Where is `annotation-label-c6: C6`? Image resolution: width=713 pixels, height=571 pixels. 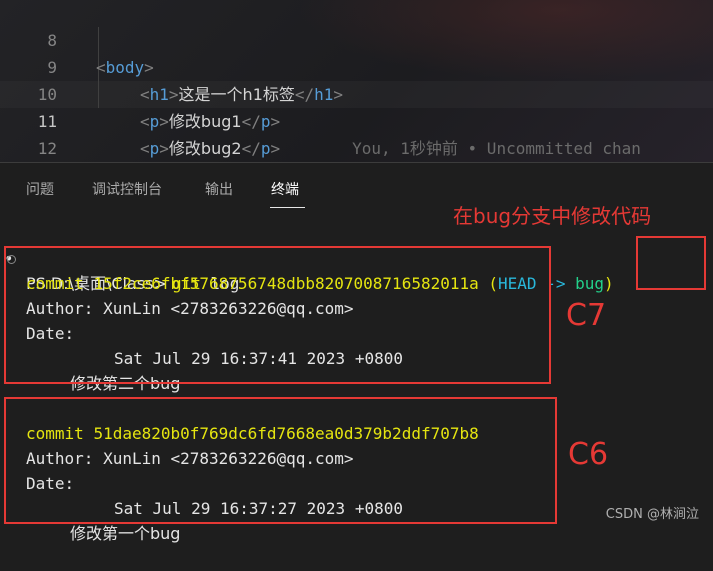 annotation-label-c6: C6 is located at coordinates (588, 454).